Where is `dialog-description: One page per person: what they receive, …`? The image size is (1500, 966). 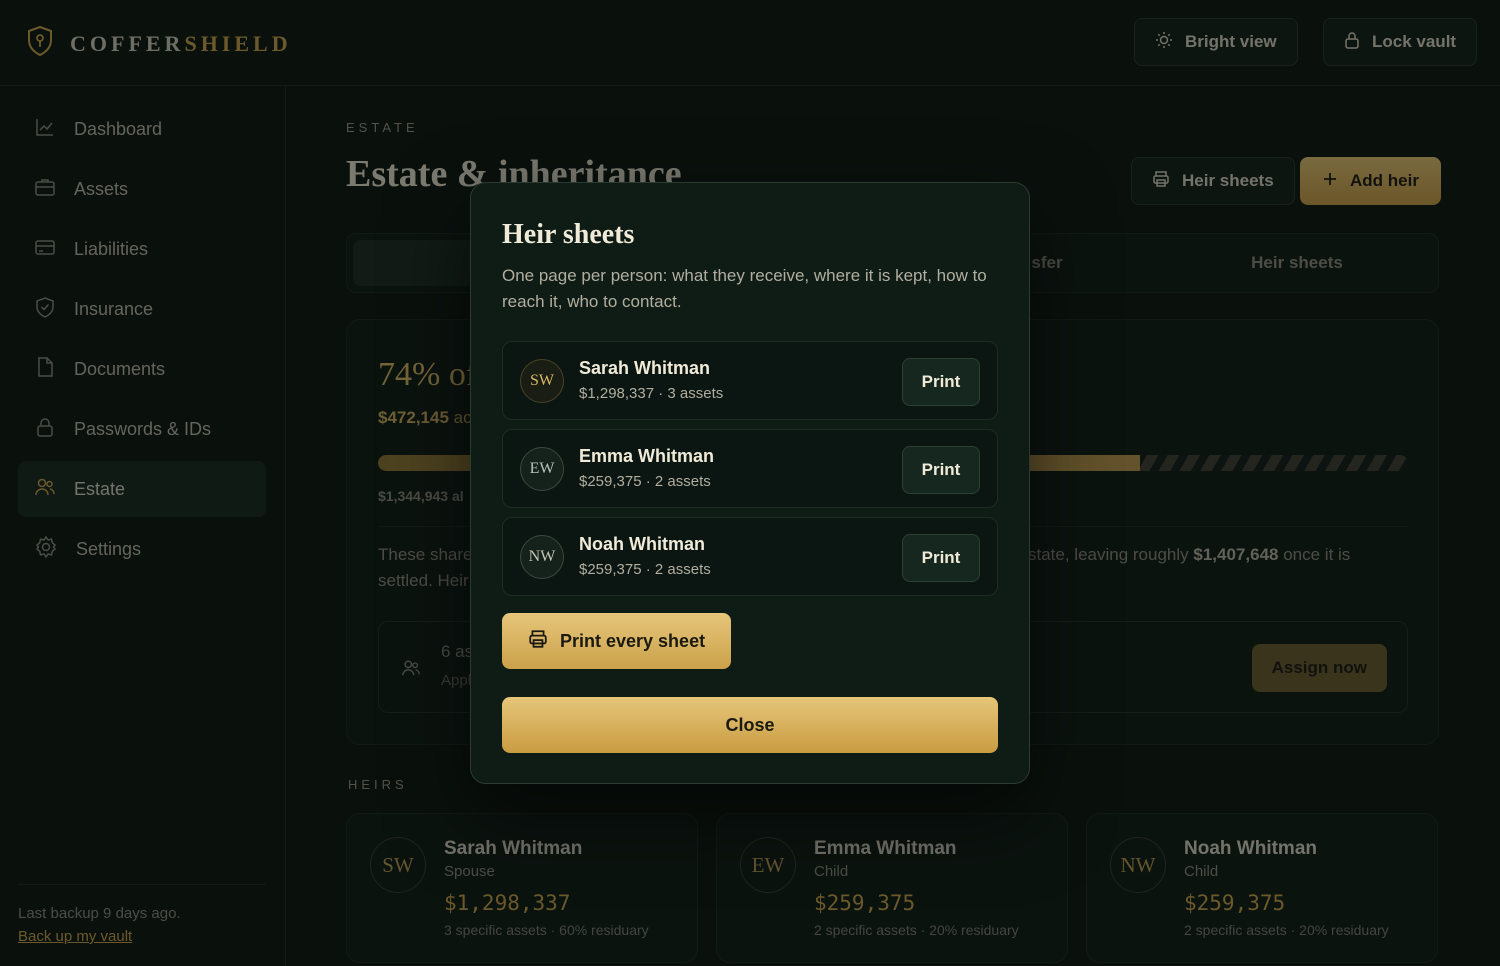
dialog-description: One page per person: what they receive, … is located at coordinates (744, 288).